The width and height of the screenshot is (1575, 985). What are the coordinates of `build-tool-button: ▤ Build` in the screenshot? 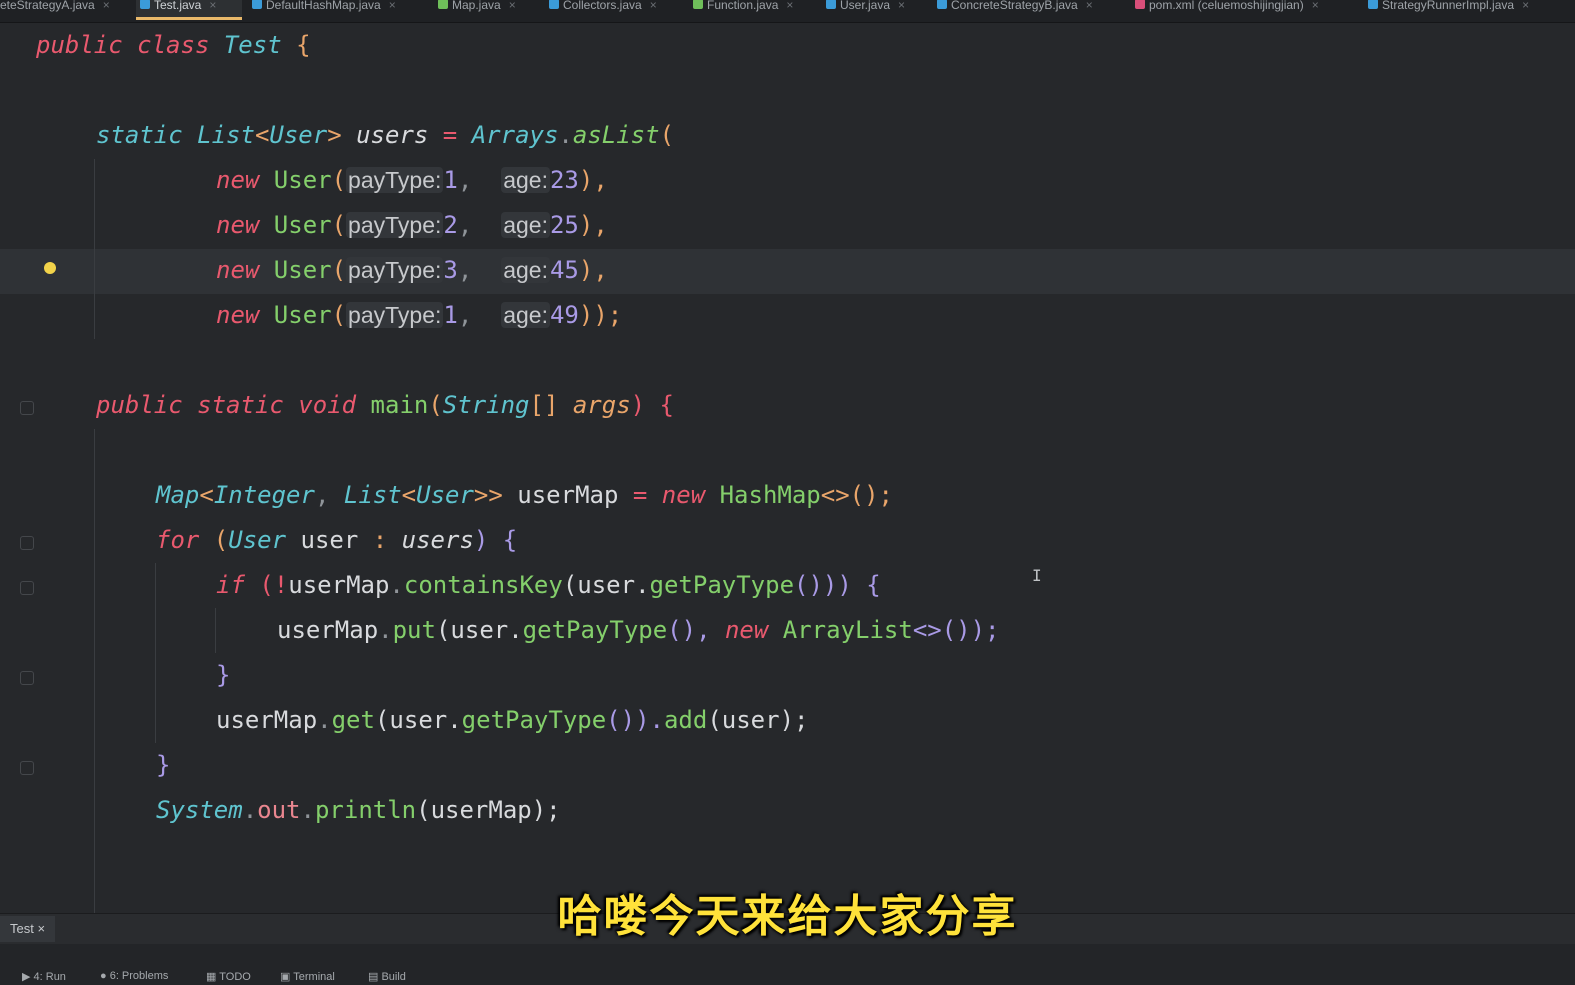 It's located at (387, 976).